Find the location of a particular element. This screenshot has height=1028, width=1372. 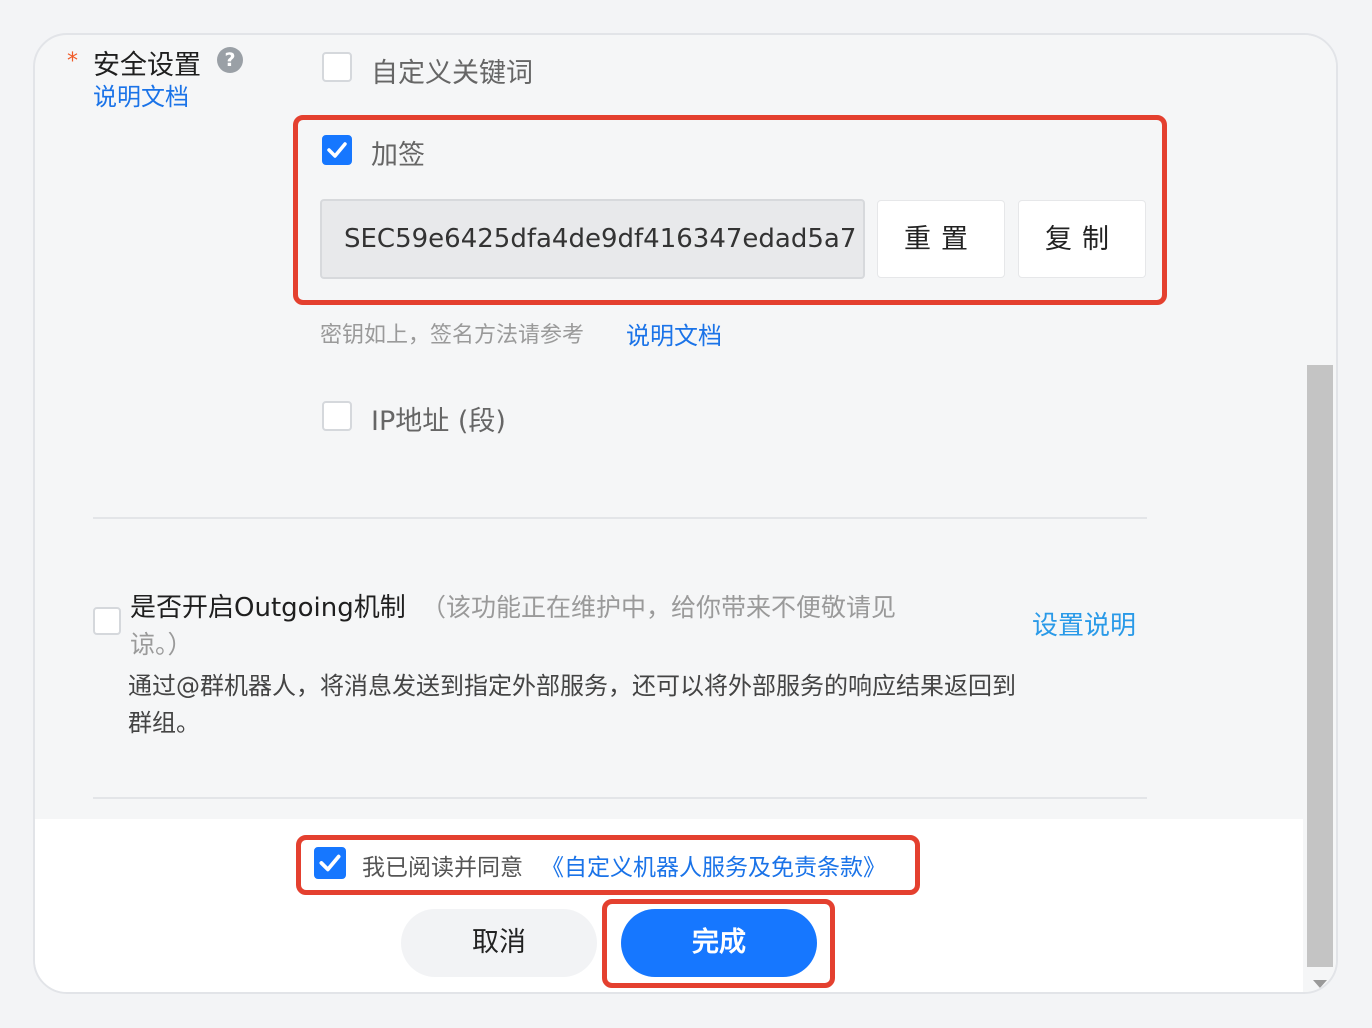

outgoing-maintenance-note-cont: 谅。） is located at coordinates (161, 644).